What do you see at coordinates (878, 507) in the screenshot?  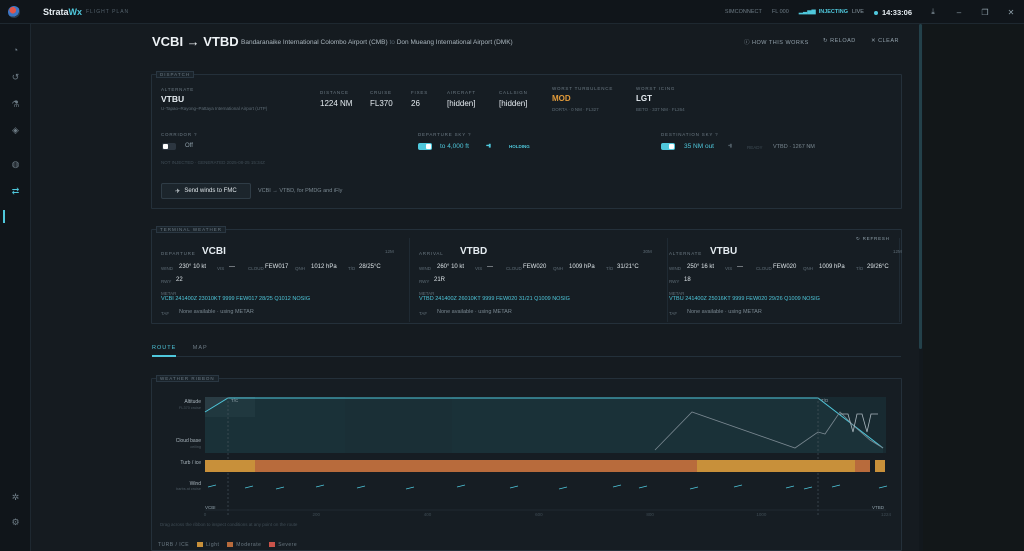 I see `end-airport-label: VTBD` at bounding box center [878, 507].